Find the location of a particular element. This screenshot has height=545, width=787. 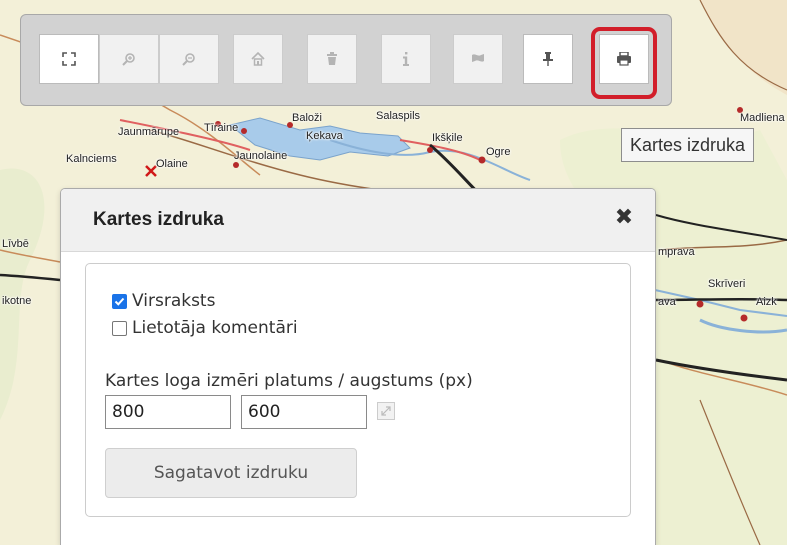

zoom-in-button is located at coordinates (129, 59).